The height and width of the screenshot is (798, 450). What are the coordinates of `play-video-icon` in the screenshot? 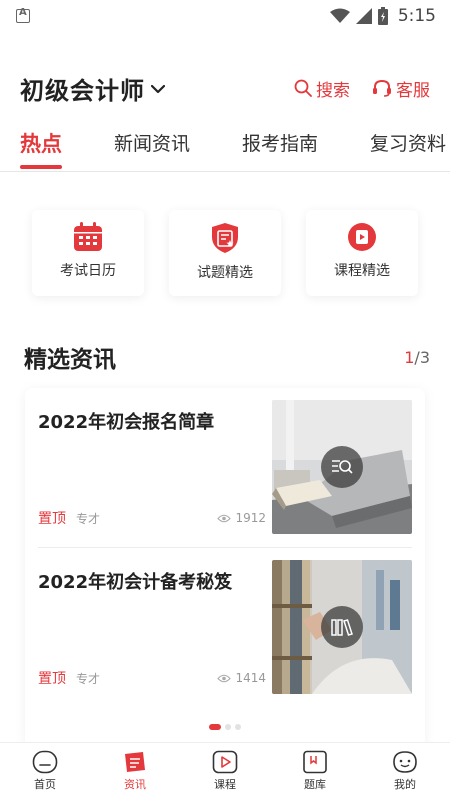 It's located at (362, 237).